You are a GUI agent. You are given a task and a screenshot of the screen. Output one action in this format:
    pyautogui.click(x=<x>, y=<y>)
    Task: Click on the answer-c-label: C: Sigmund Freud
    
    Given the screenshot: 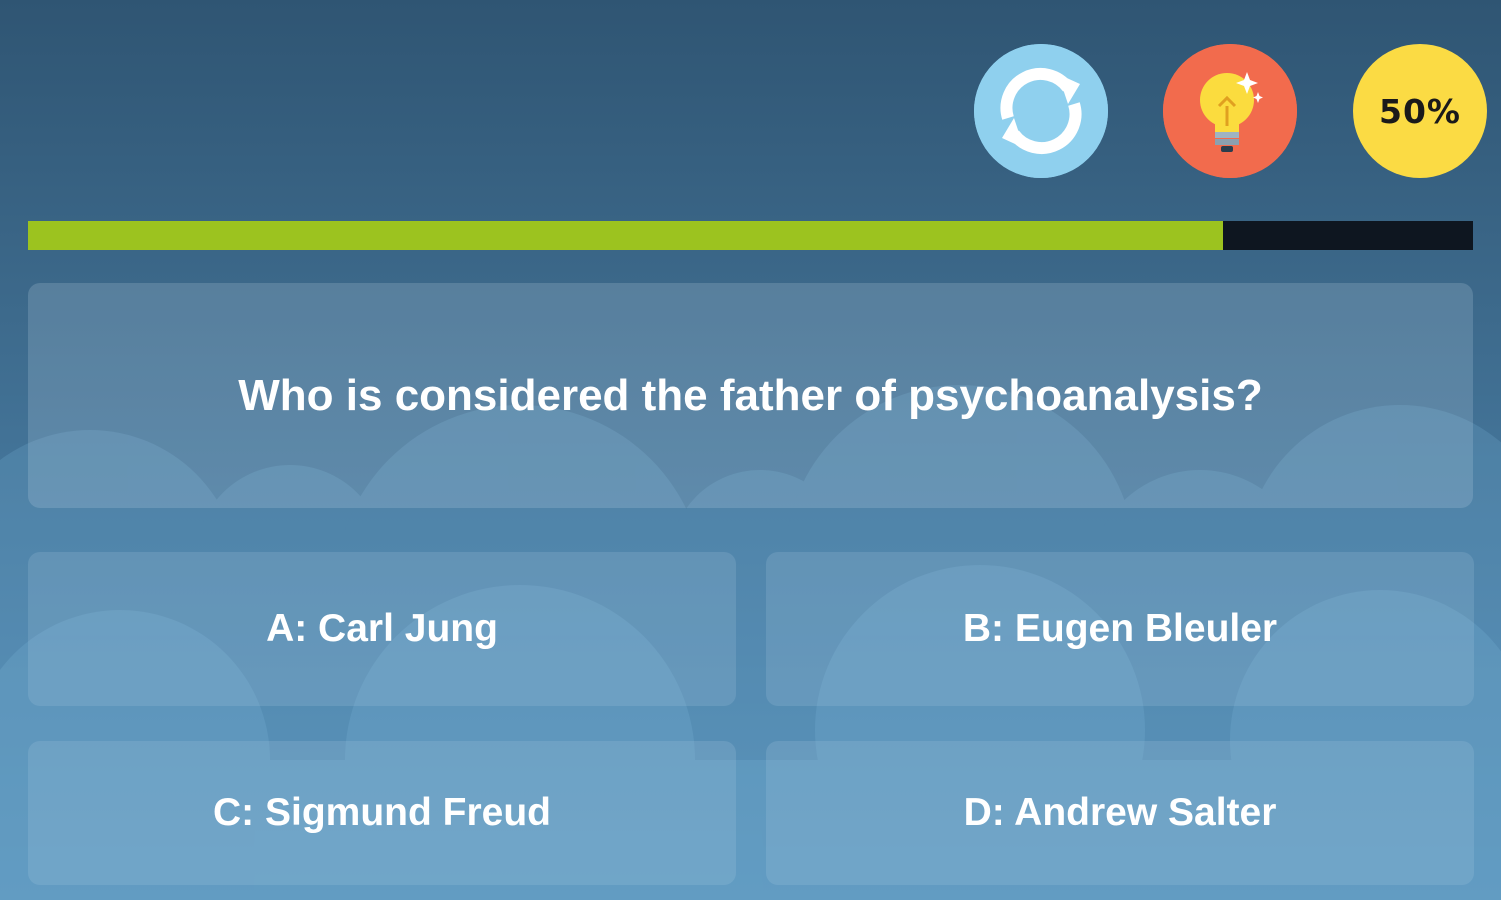 What is the action you would take?
    pyautogui.click(x=382, y=812)
    